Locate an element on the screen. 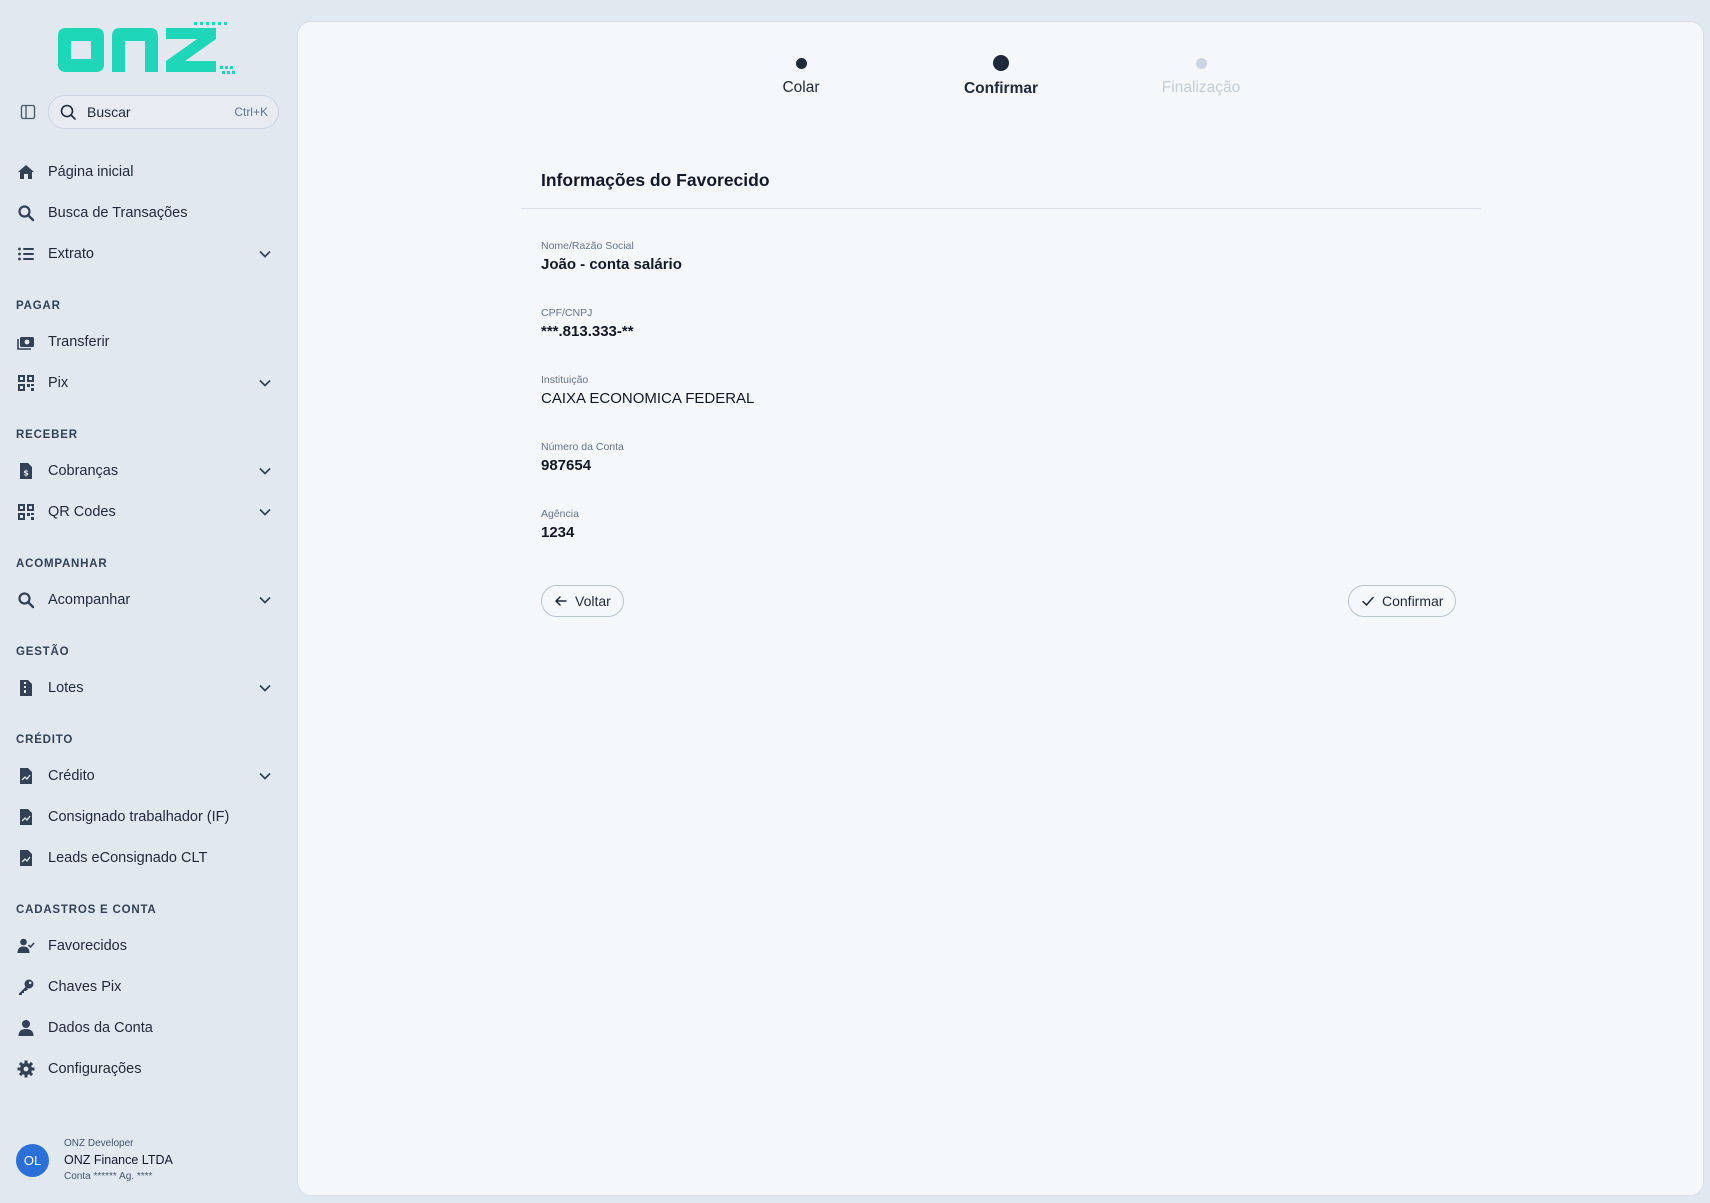 Image resolution: width=1710 pixels, height=1203 pixels. search-shortcut: Ctrl+K is located at coordinates (251, 112).